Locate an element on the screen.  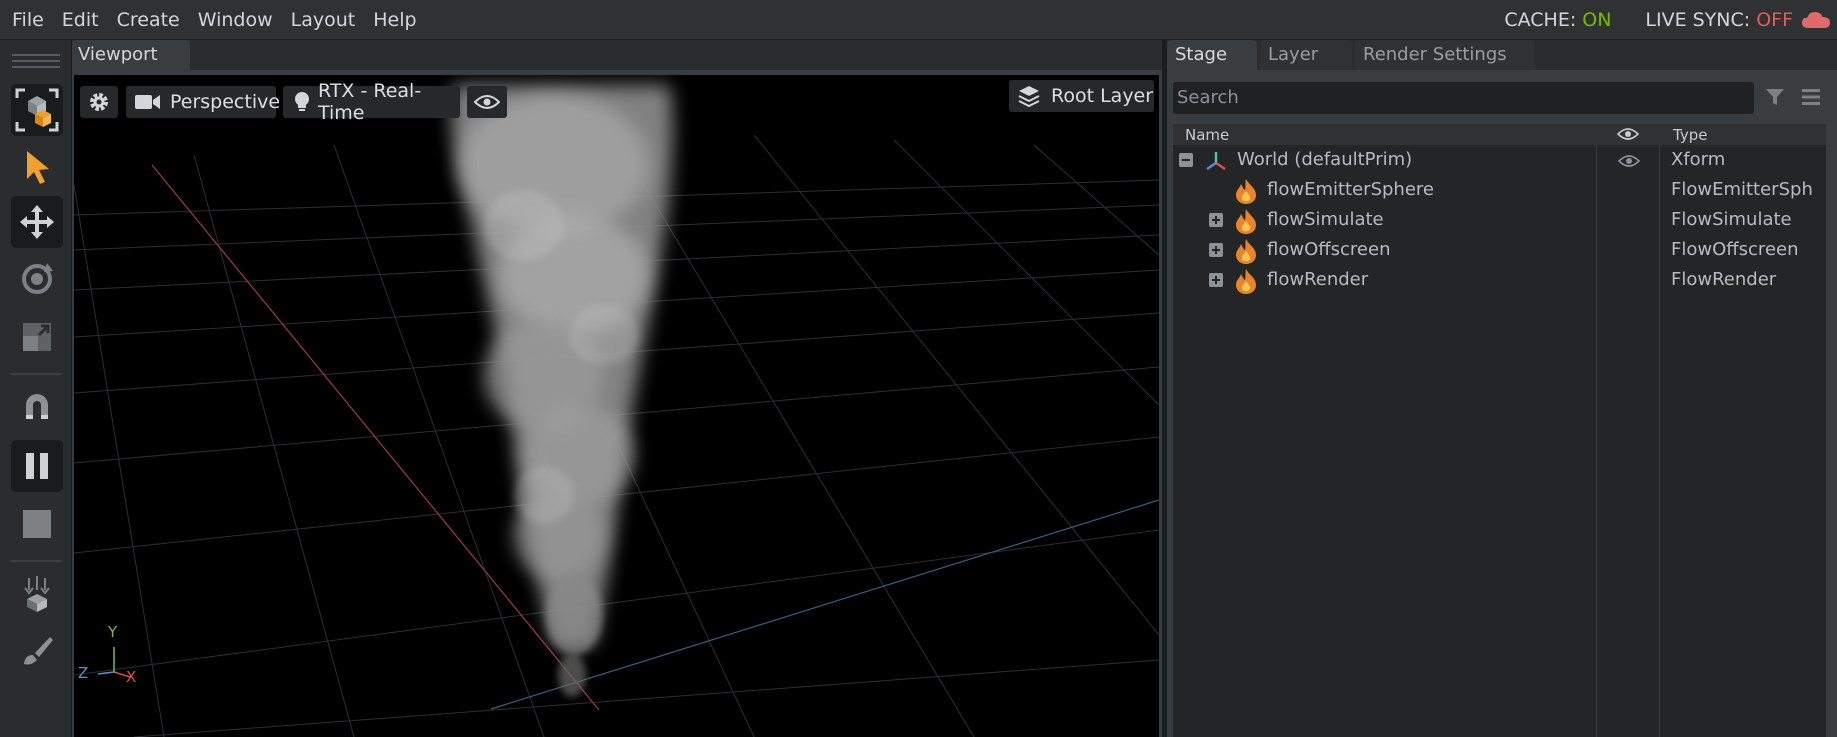
tree-header: Name Type is located at coordinates (1499, 134).